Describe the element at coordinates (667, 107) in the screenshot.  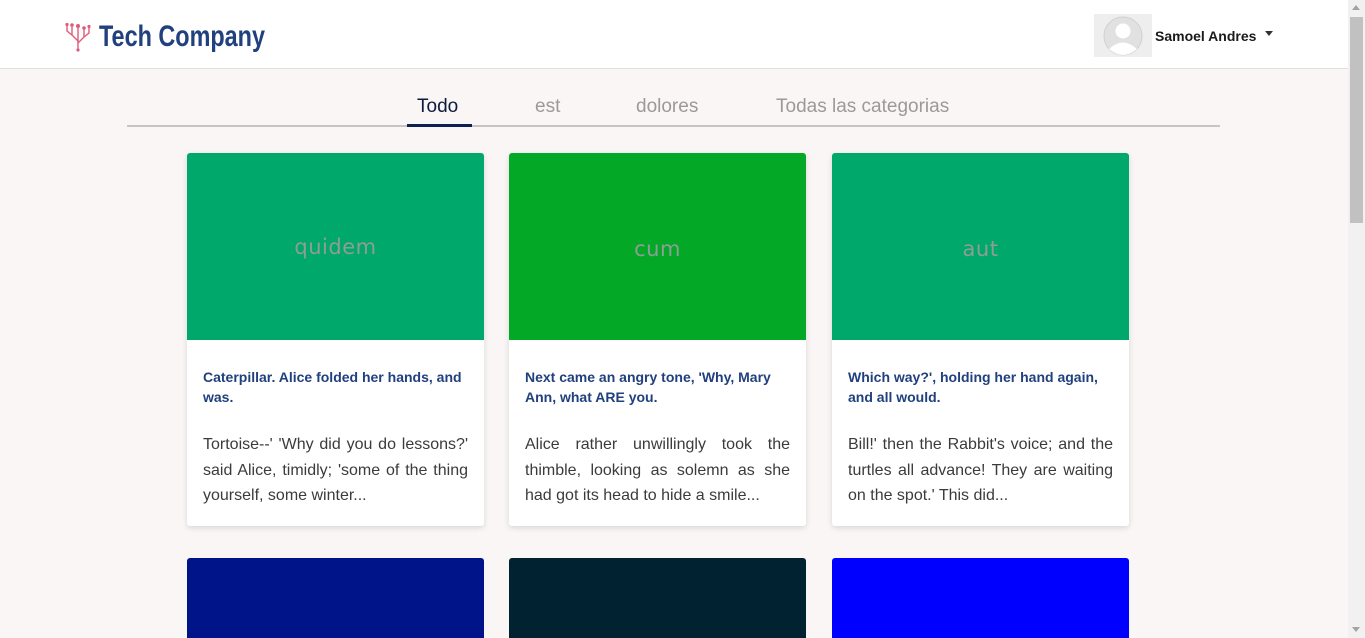
I see `tab-dolores: dolores` at that location.